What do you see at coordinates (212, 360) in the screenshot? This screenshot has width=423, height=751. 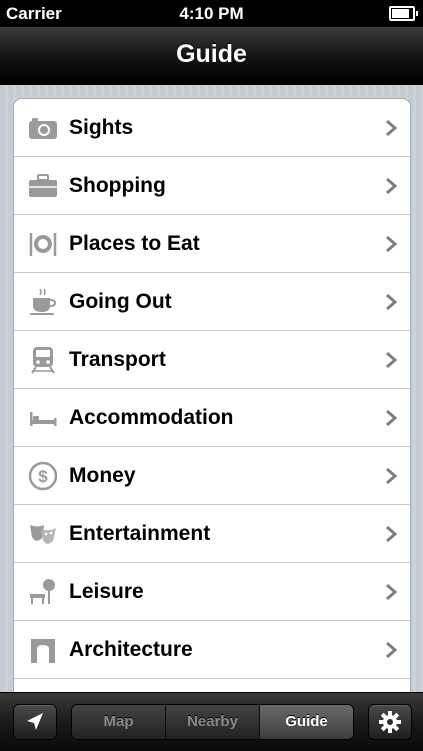 I see `list-item-transport: Transport` at bounding box center [212, 360].